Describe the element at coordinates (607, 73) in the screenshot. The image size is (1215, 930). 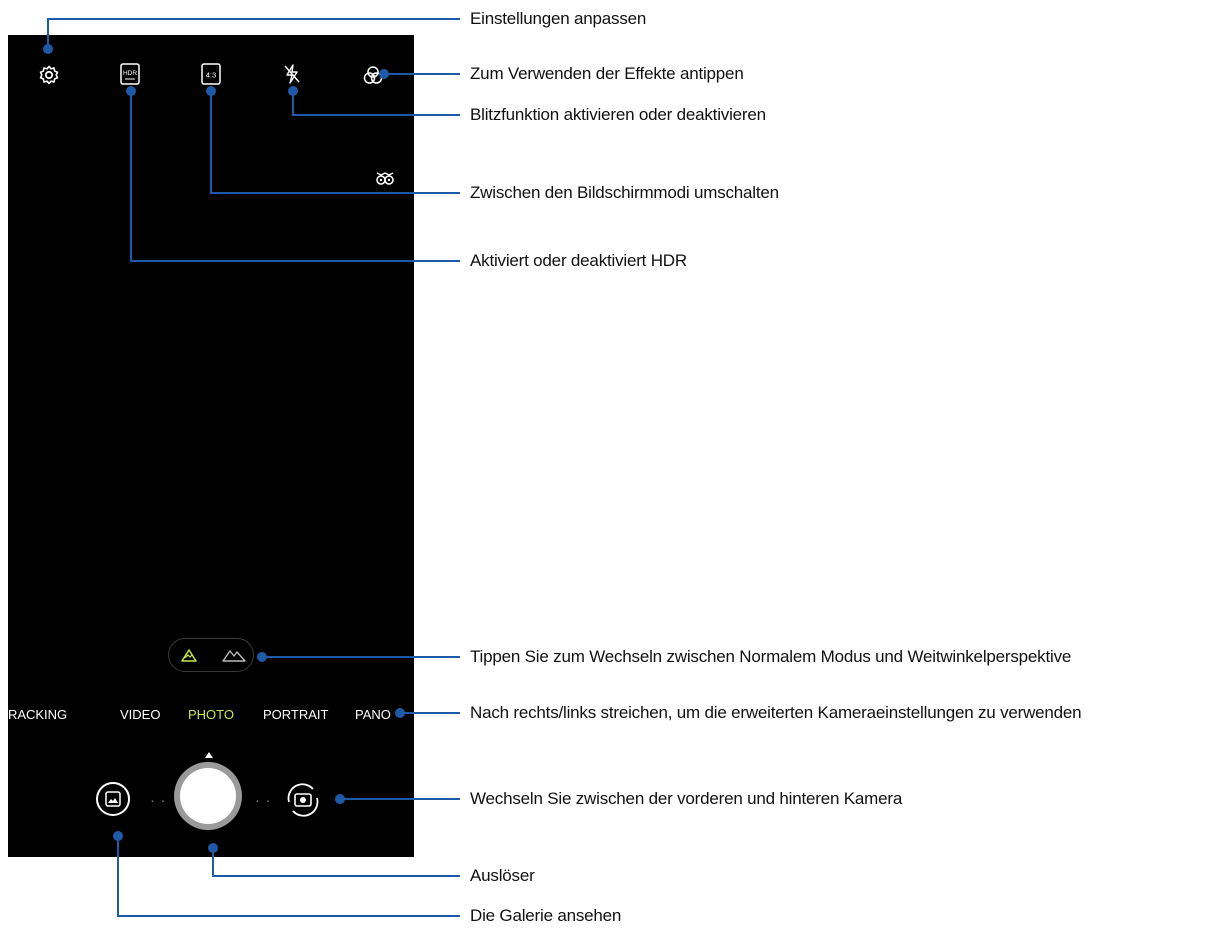
I see `callout-effects: Zum Verwenden der Effekte antippen` at that location.